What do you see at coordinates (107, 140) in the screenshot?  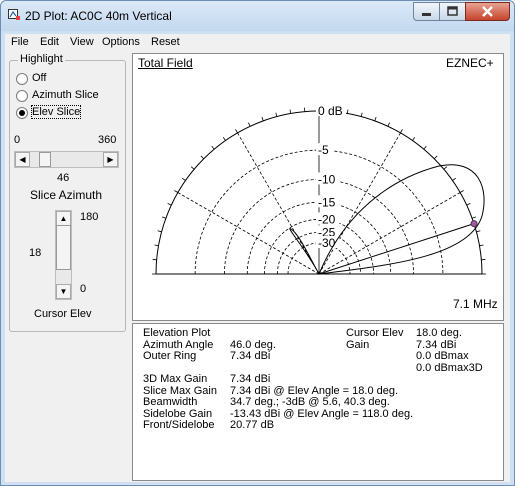 I see `azimuth-max-label: 360` at bounding box center [107, 140].